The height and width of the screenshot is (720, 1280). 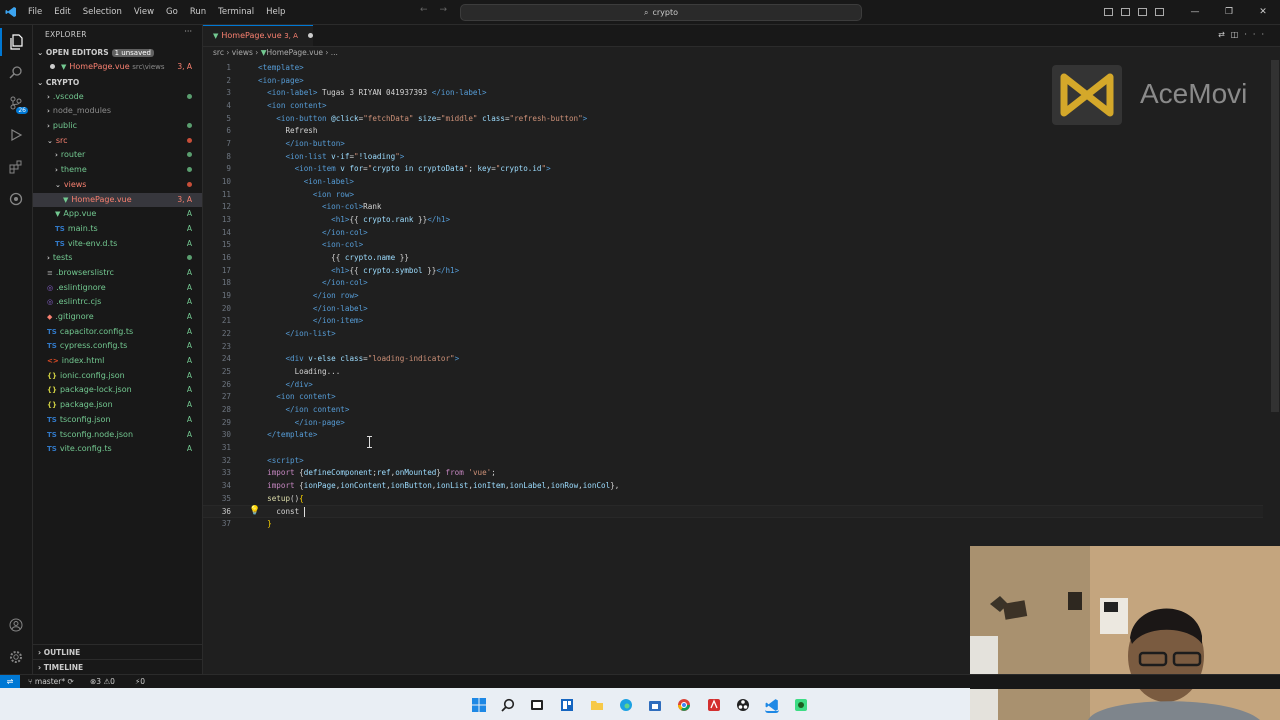 What do you see at coordinates (661, 12) in the screenshot?
I see `command-center-search: ⌕ crypto` at bounding box center [661, 12].